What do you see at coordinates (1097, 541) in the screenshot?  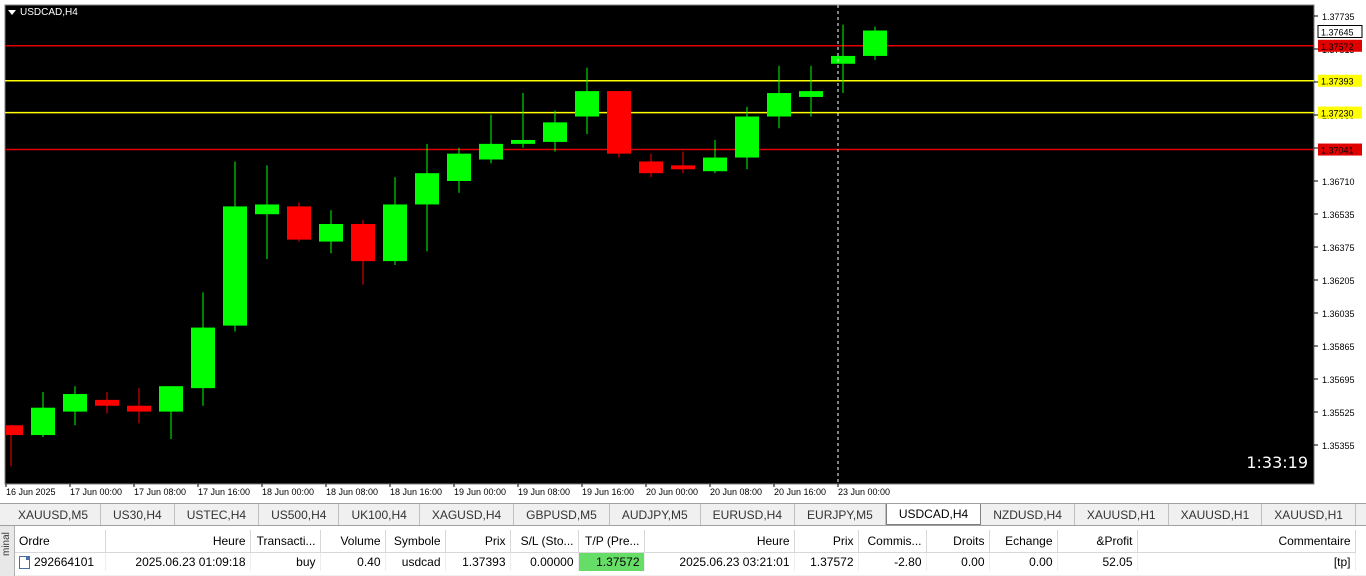 I see `column-header: &Profit` at bounding box center [1097, 541].